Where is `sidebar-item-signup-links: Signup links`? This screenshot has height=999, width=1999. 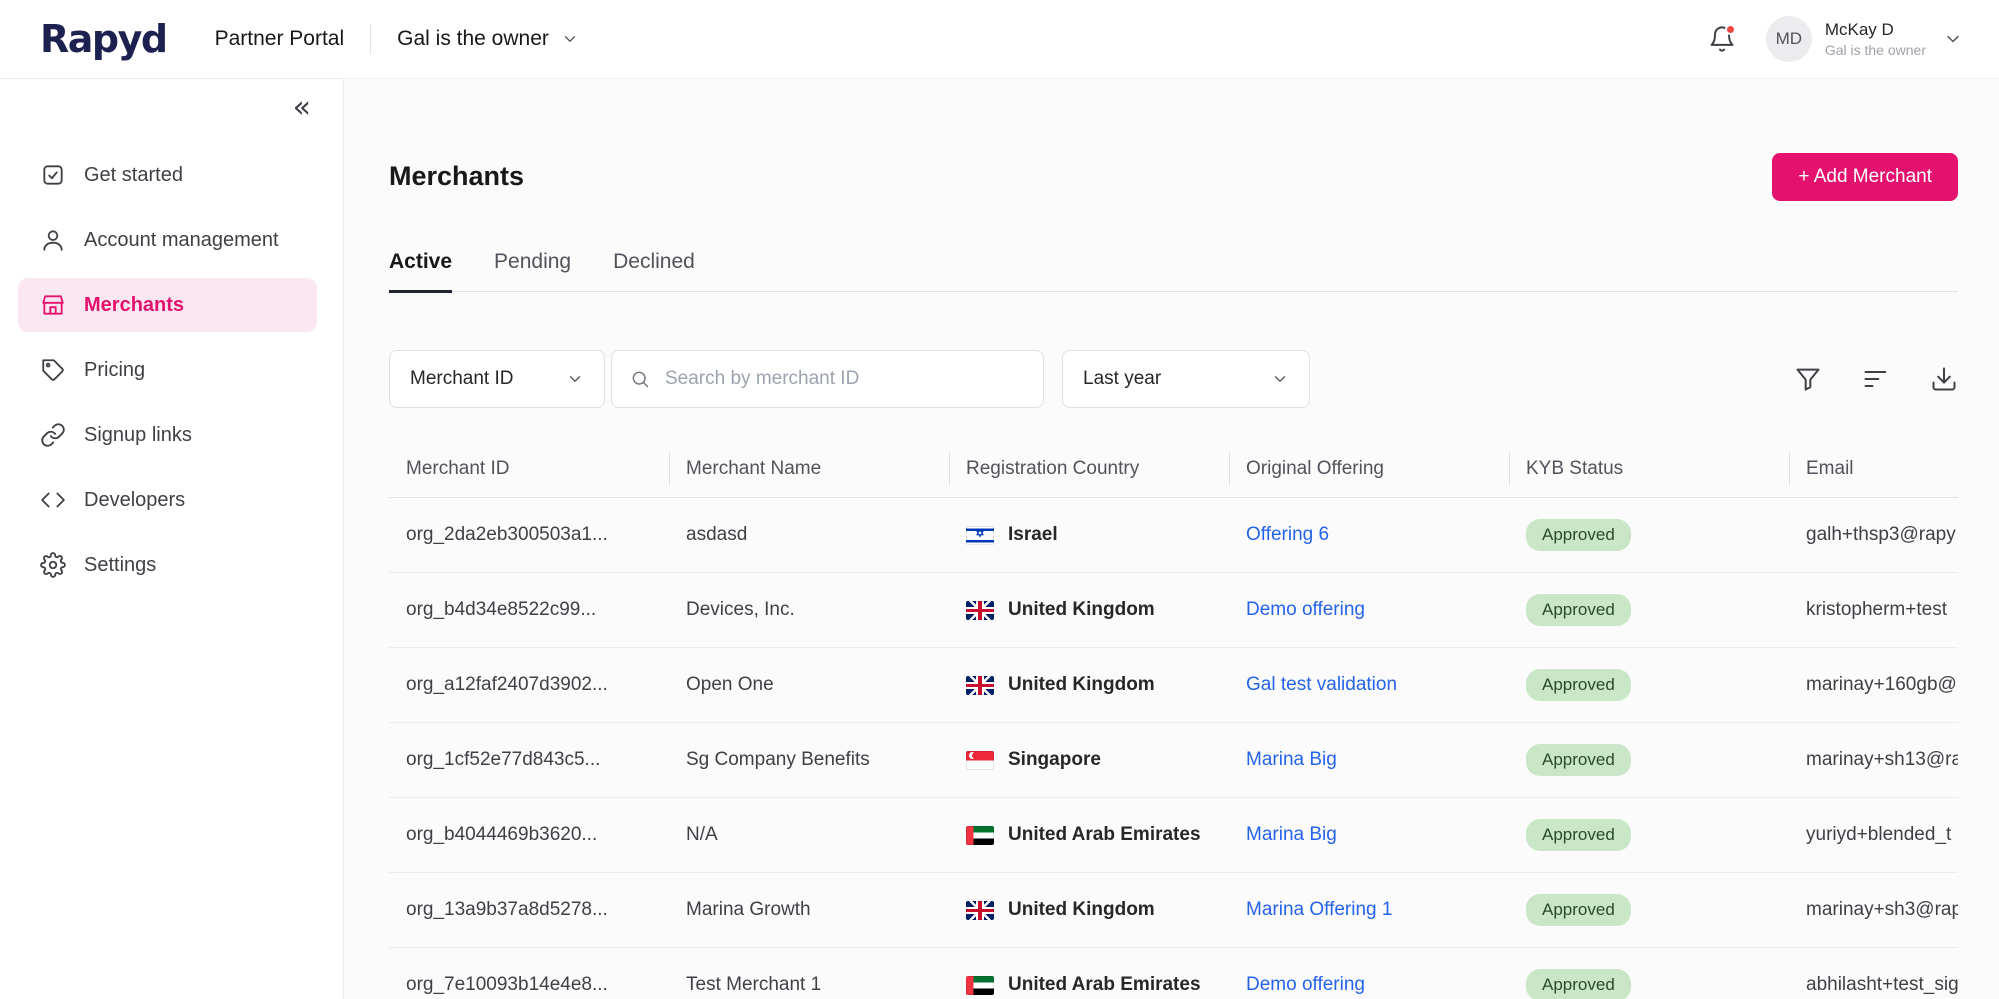
sidebar-item-signup-links: Signup links is located at coordinates (167, 435).